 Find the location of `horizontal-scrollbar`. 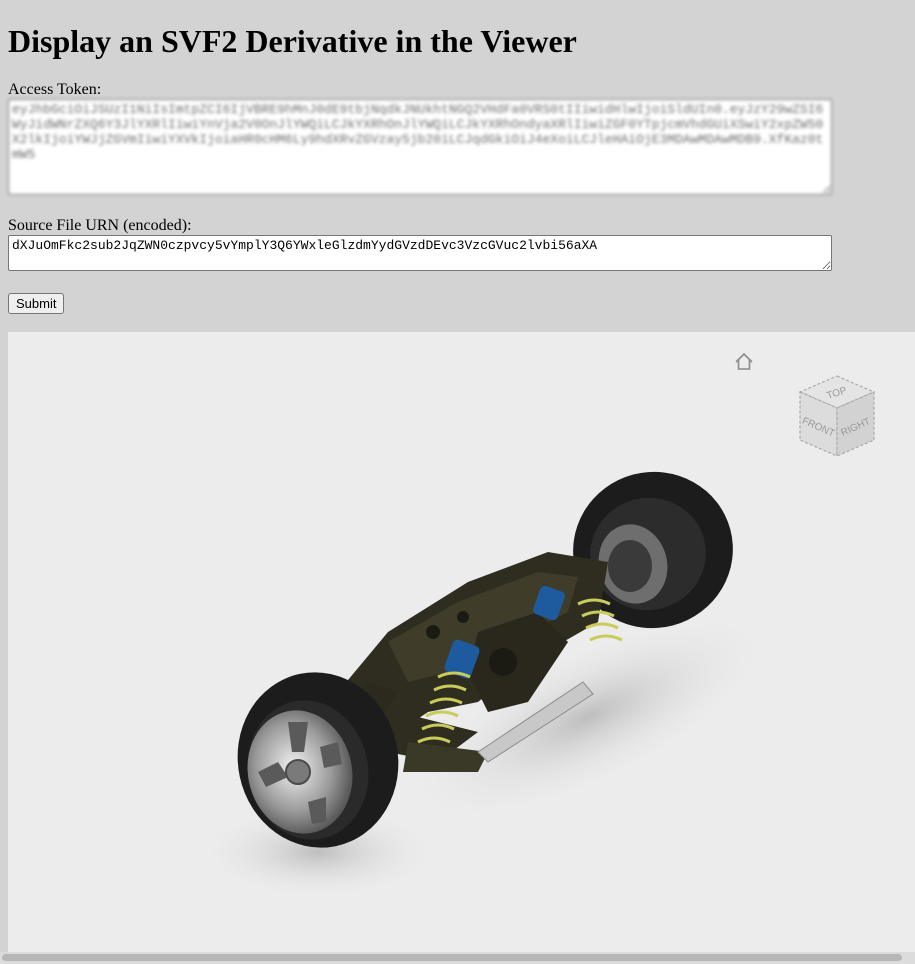

horizontal-scrollbar is located at coordinates (457, 958).